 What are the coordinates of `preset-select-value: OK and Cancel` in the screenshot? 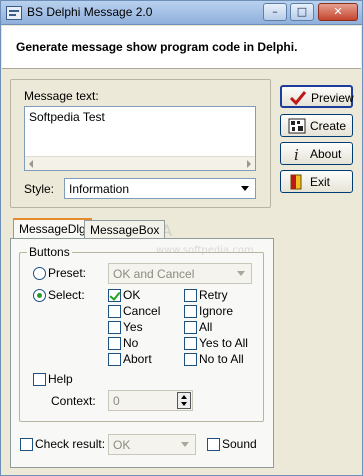 It's located at (154, 274).